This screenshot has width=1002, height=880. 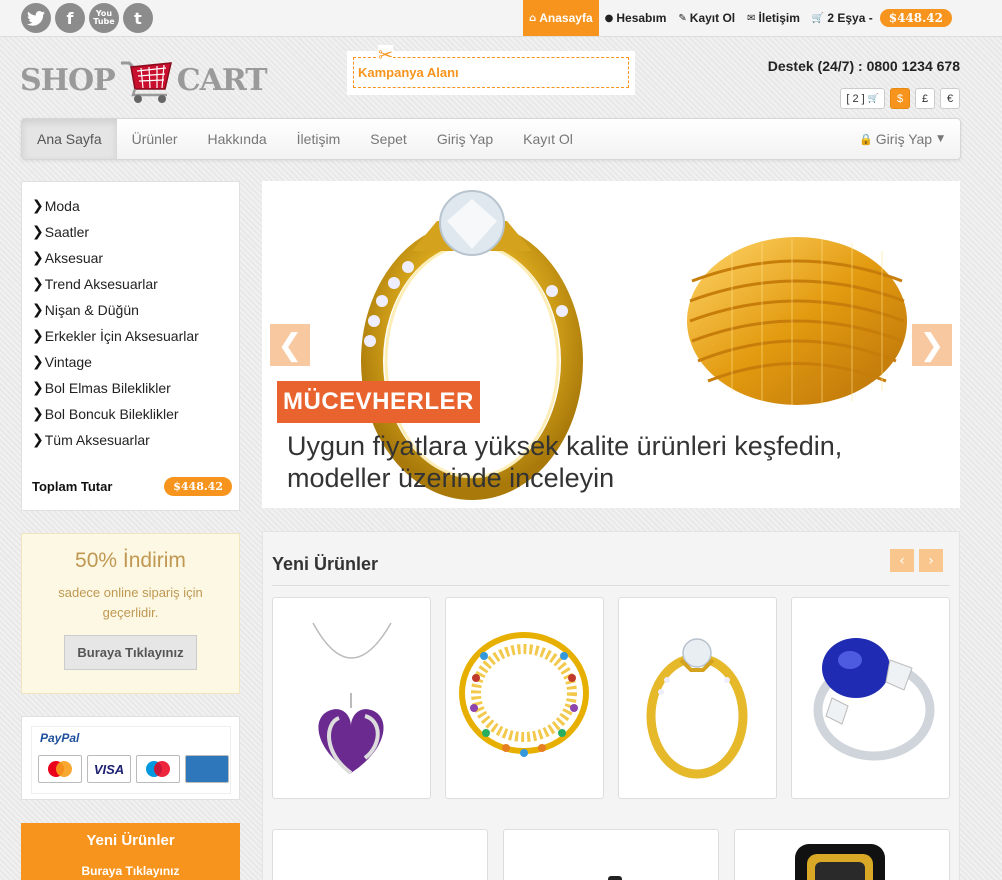 I want to click on mastercard-circles, so click(x=60, y=769).